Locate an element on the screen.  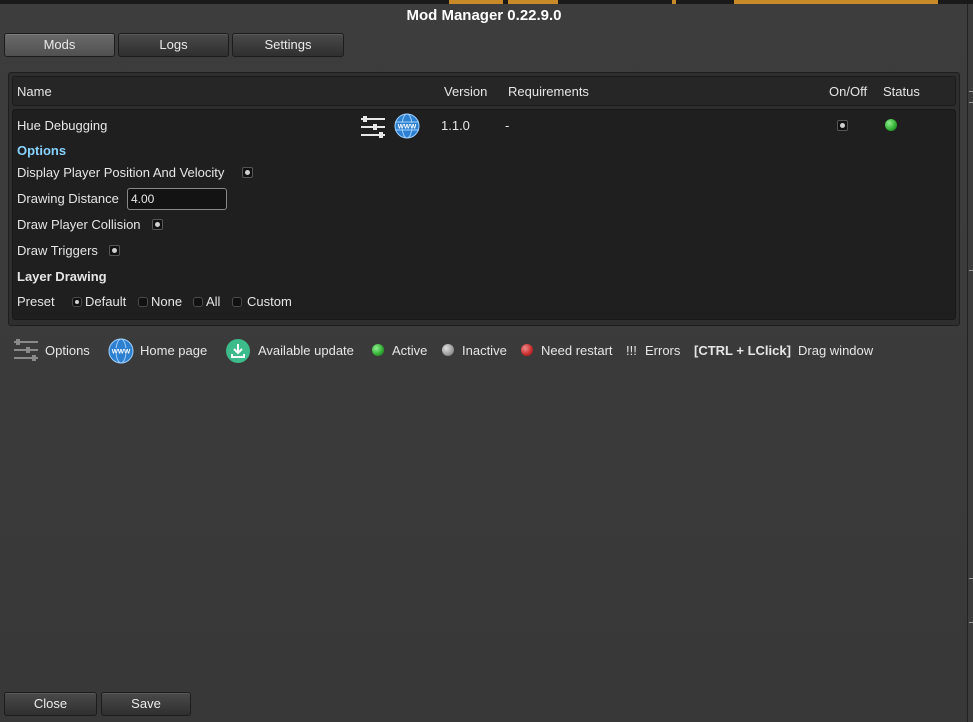
preset-all-radio is located at coordinates (198, 302).